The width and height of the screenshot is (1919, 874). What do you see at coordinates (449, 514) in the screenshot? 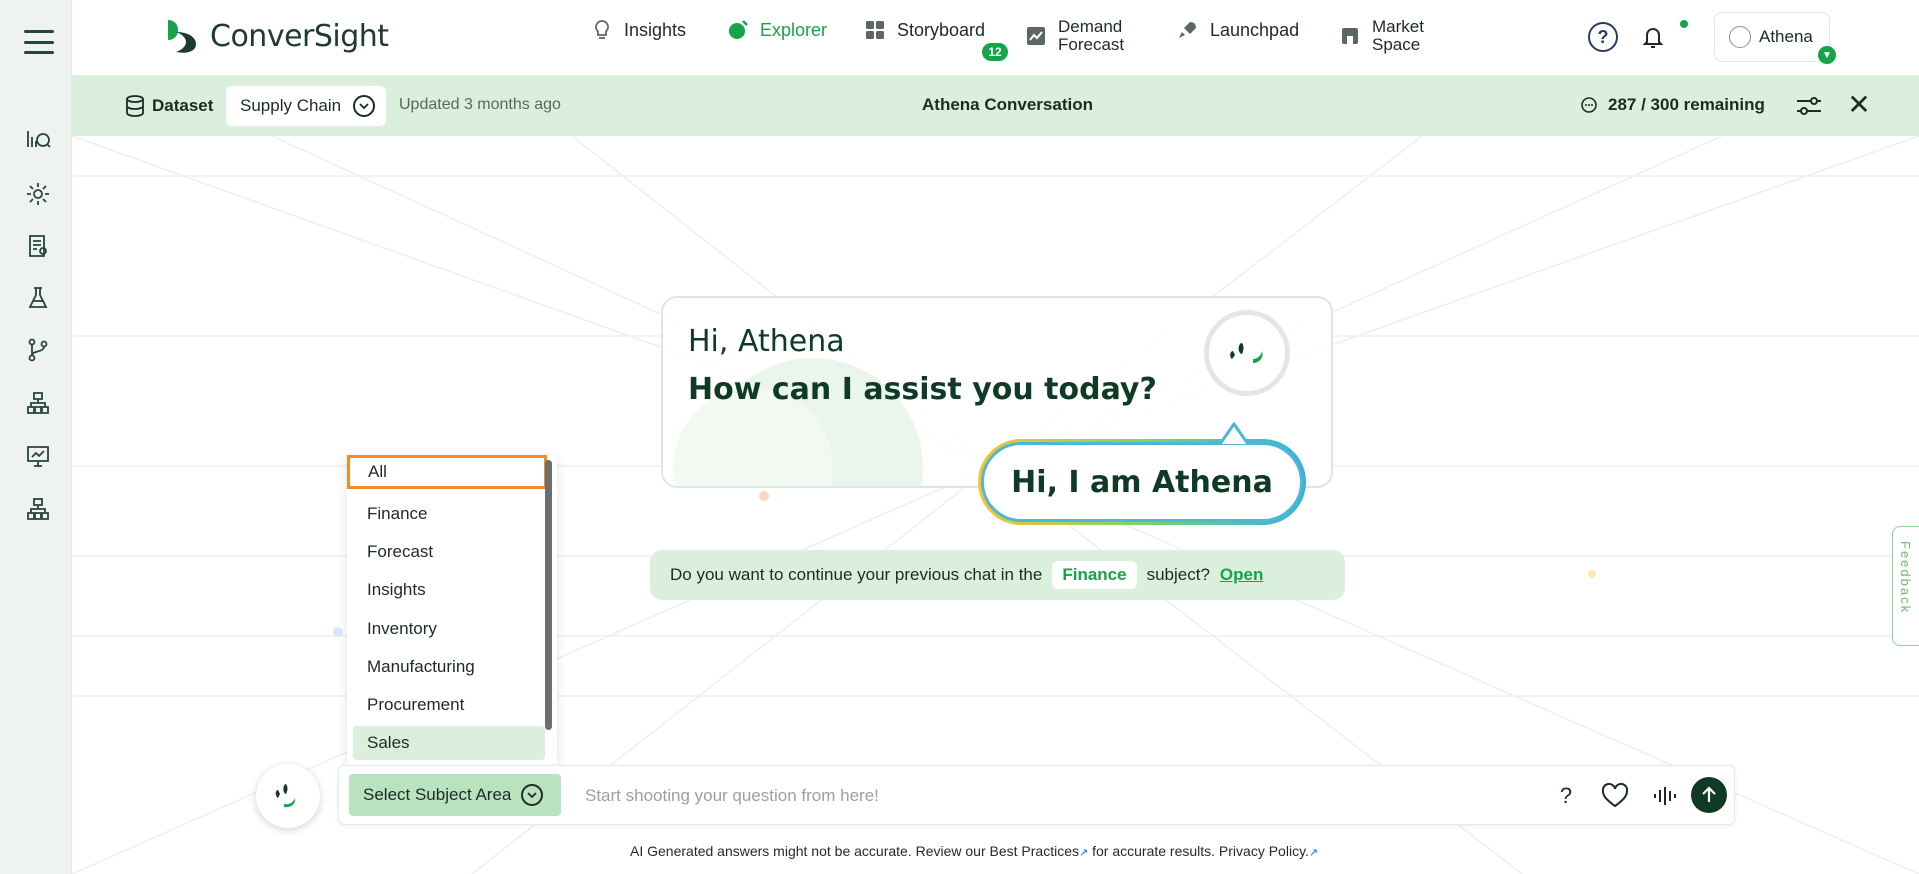
I see `subject-option-finance: Finance` at bounding box center [449, 514].